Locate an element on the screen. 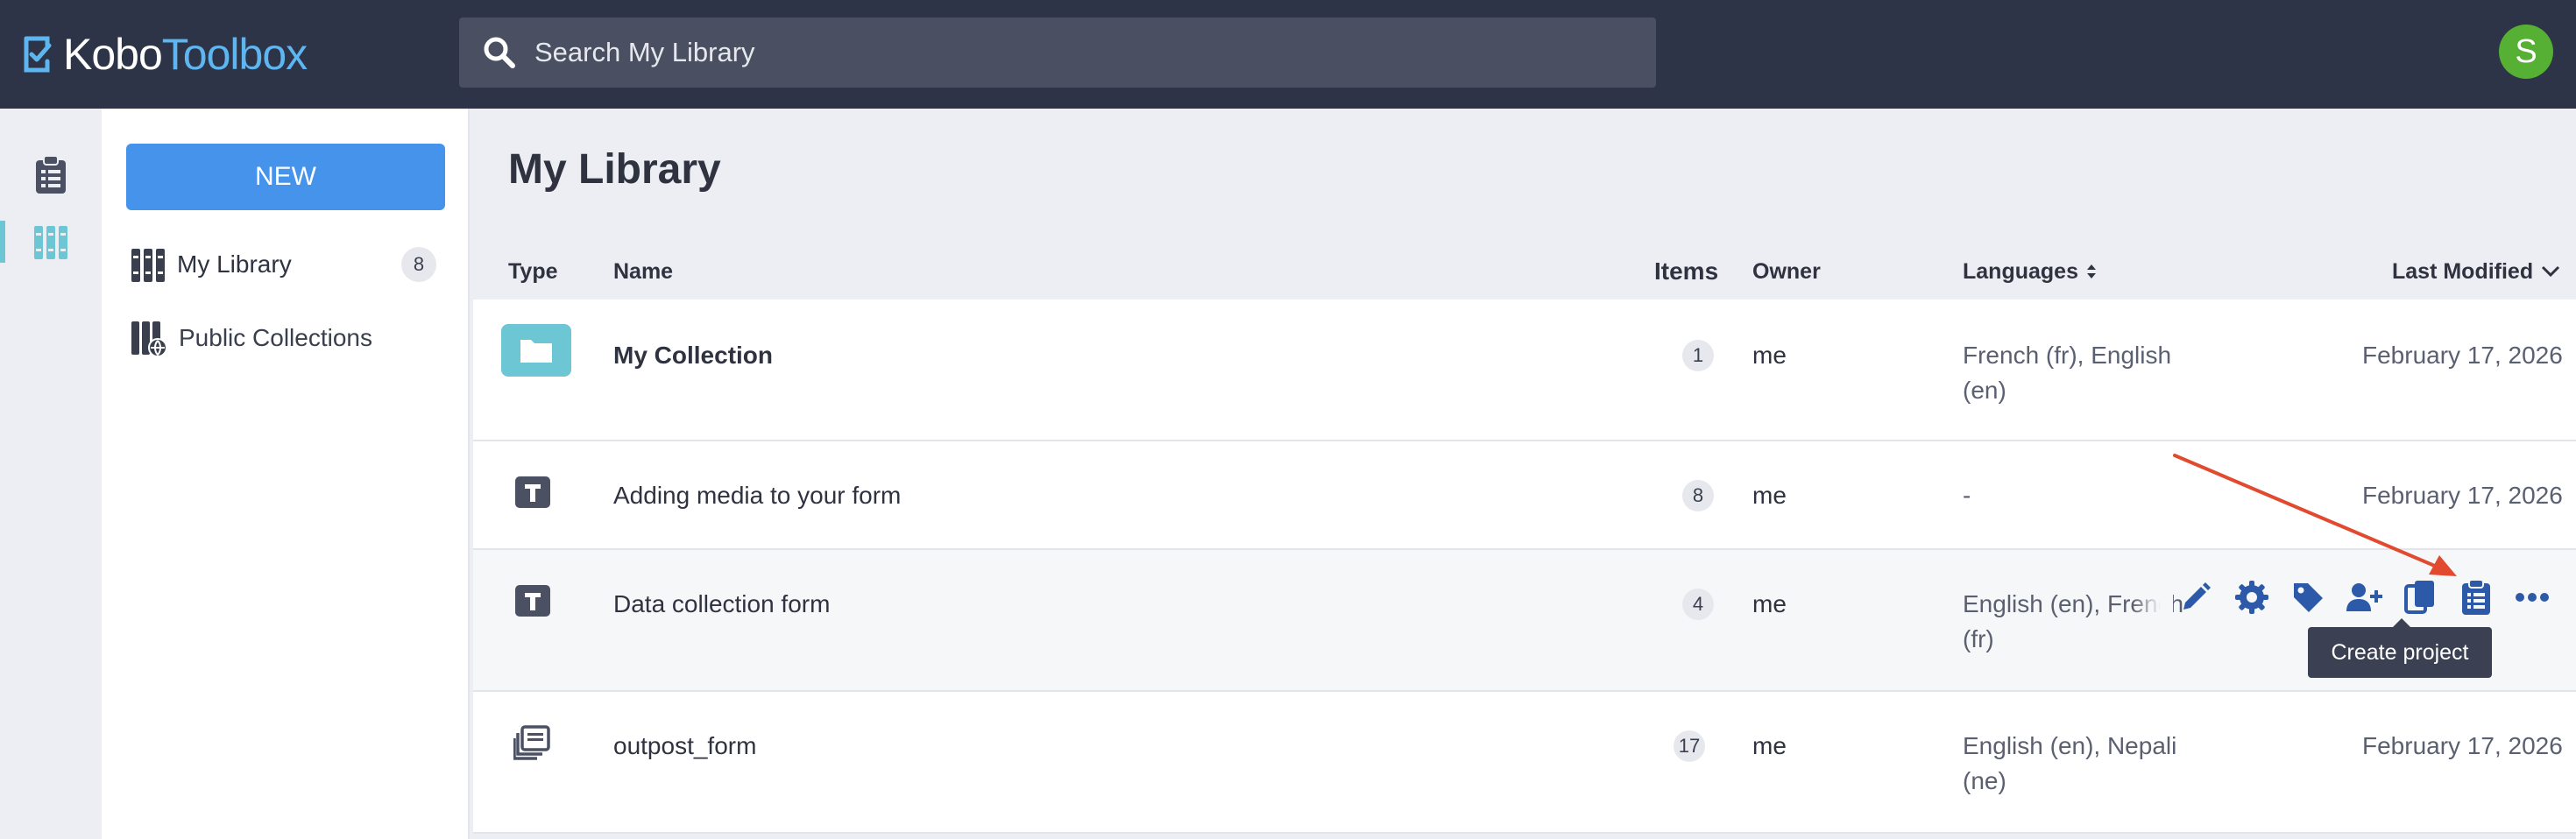 The height and width of the screenshot is (839, 2576). my-library-count-badge: 8 is located at coordinates (418, 264).